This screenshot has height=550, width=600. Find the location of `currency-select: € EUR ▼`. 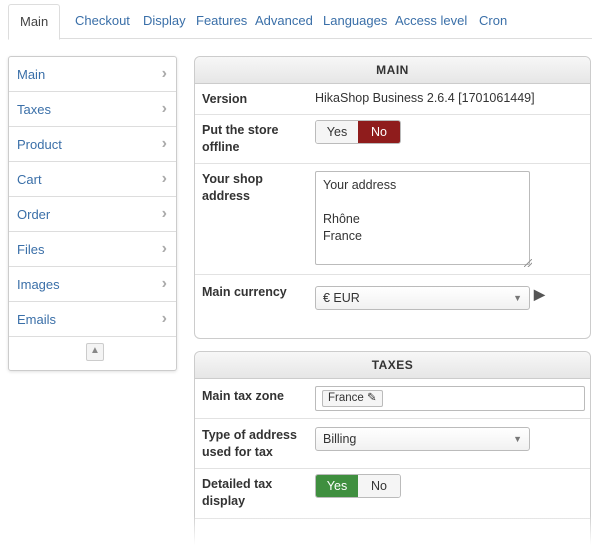

currency-select: € EUR ▼ is located at coordinates (422, 298).